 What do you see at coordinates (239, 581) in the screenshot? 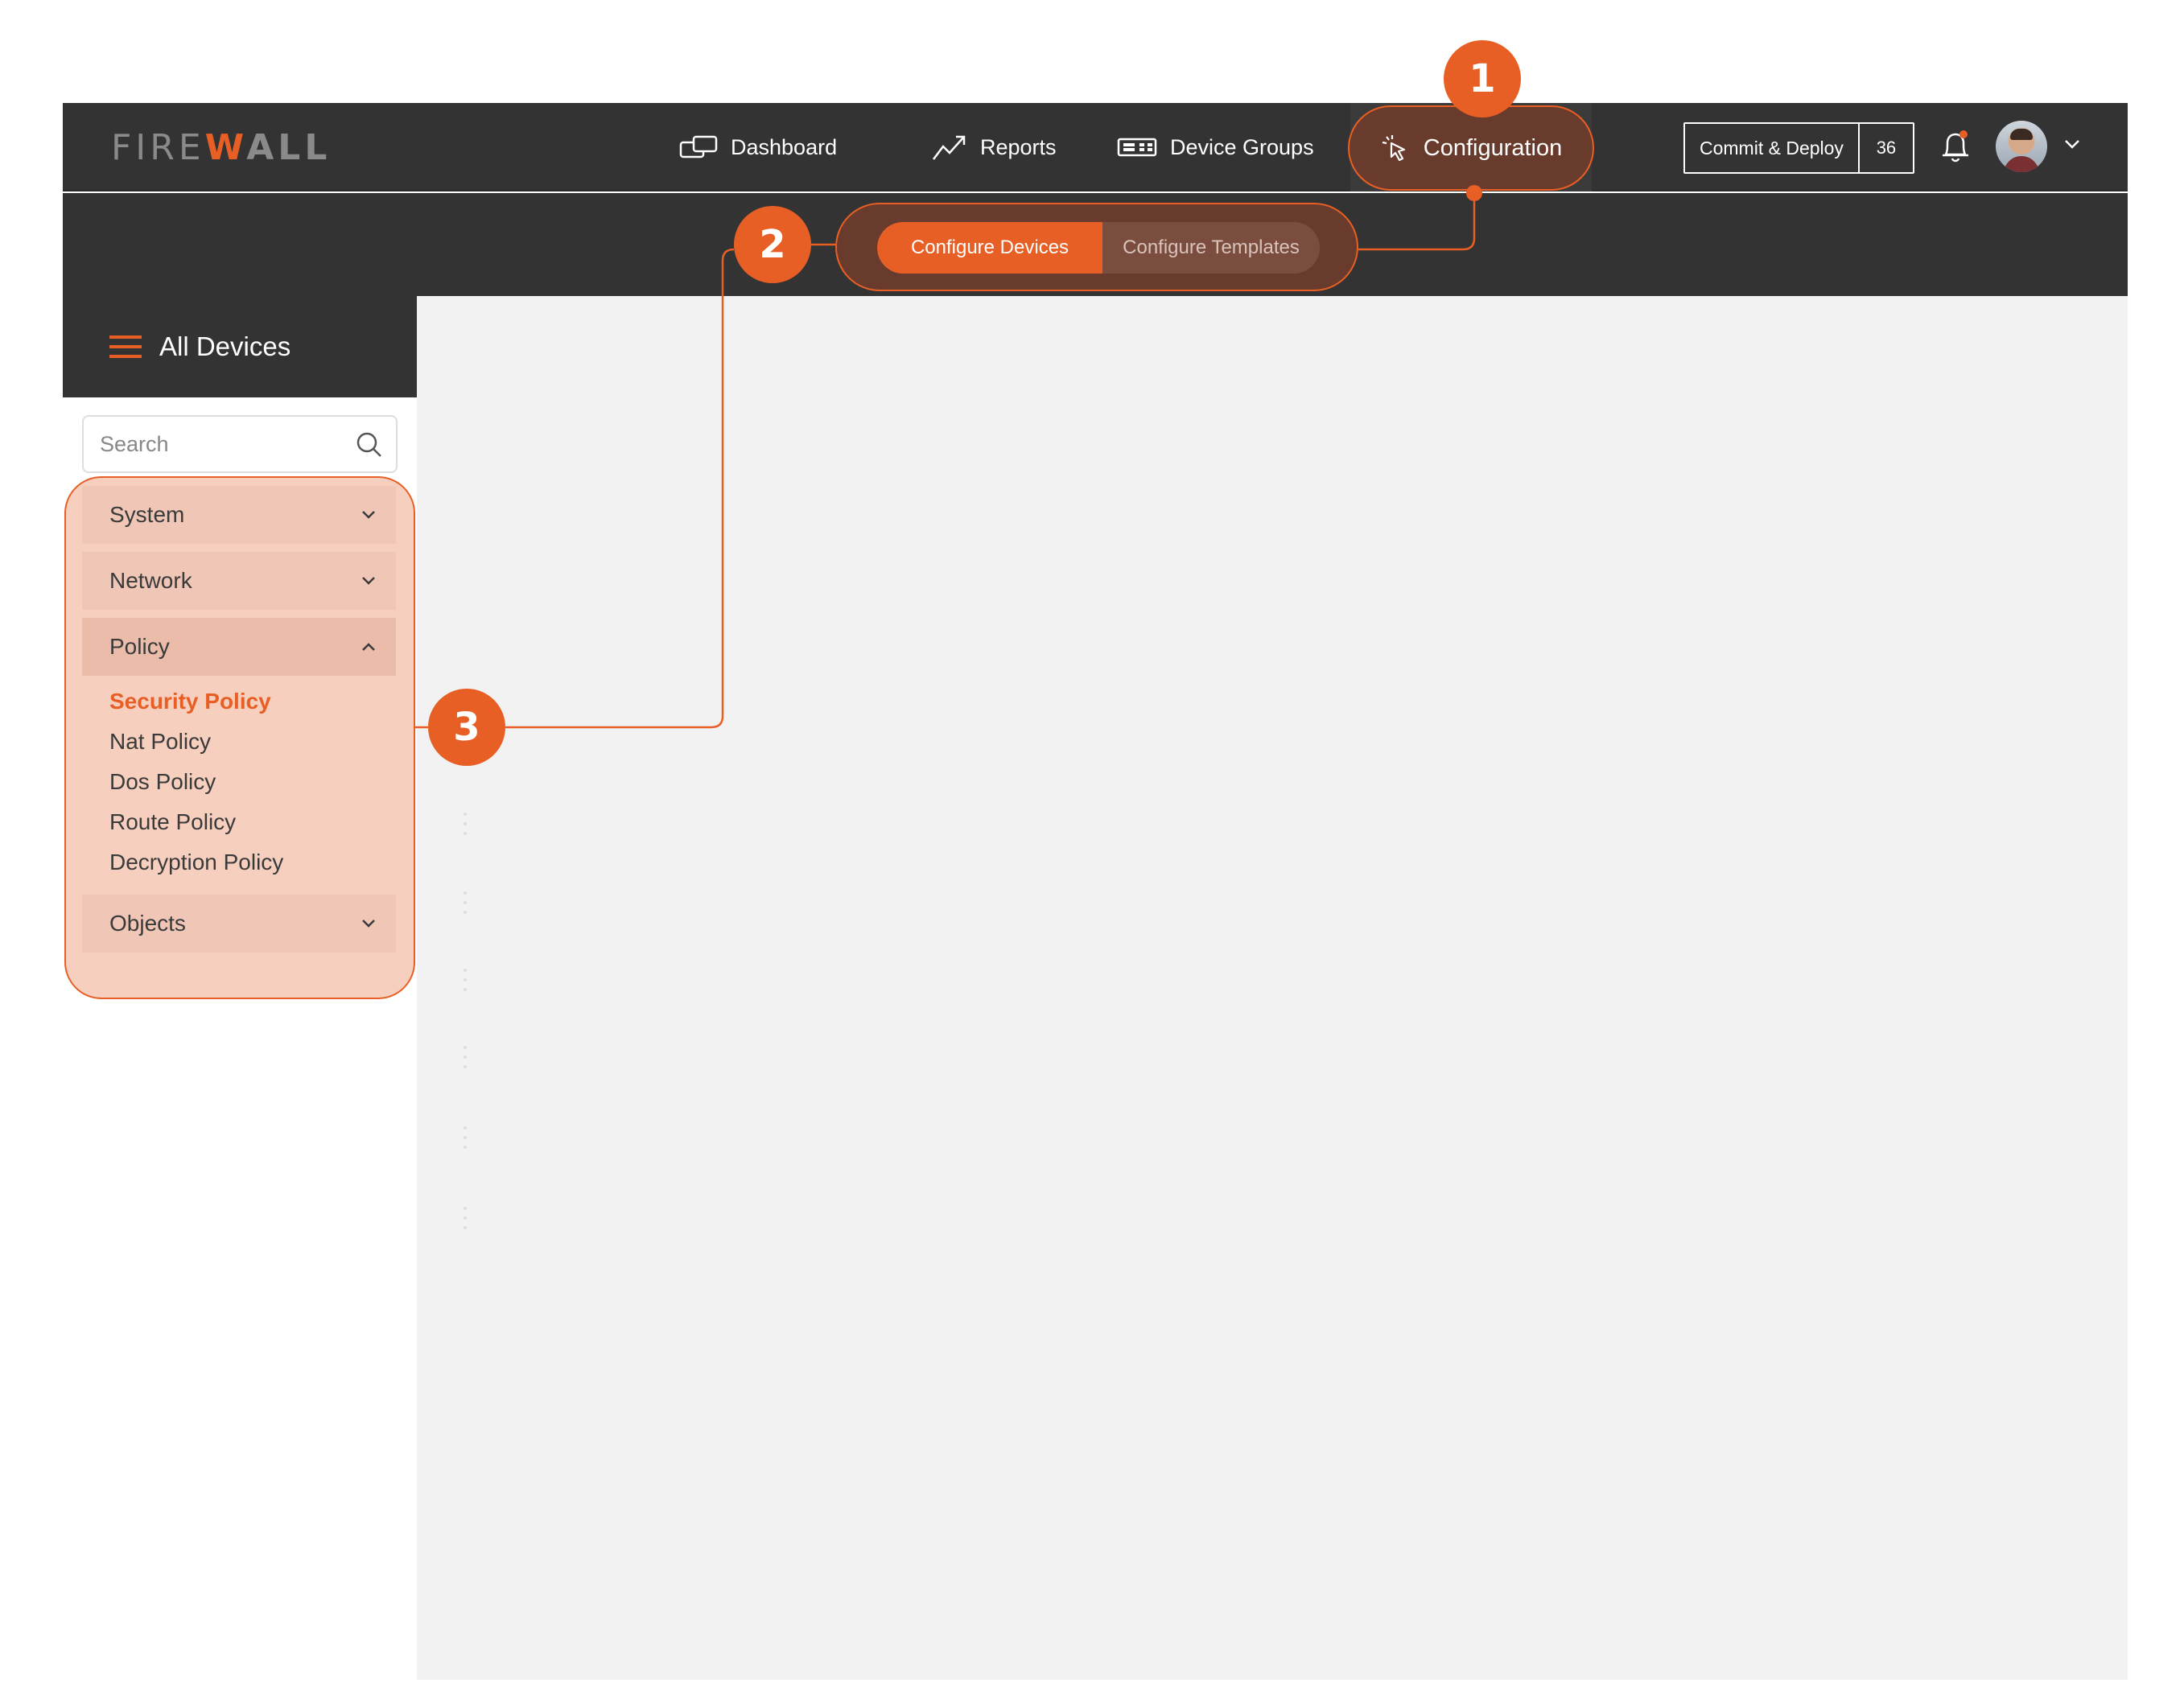
I see `menu-group-network: Network` at bounding box center [239, 581].